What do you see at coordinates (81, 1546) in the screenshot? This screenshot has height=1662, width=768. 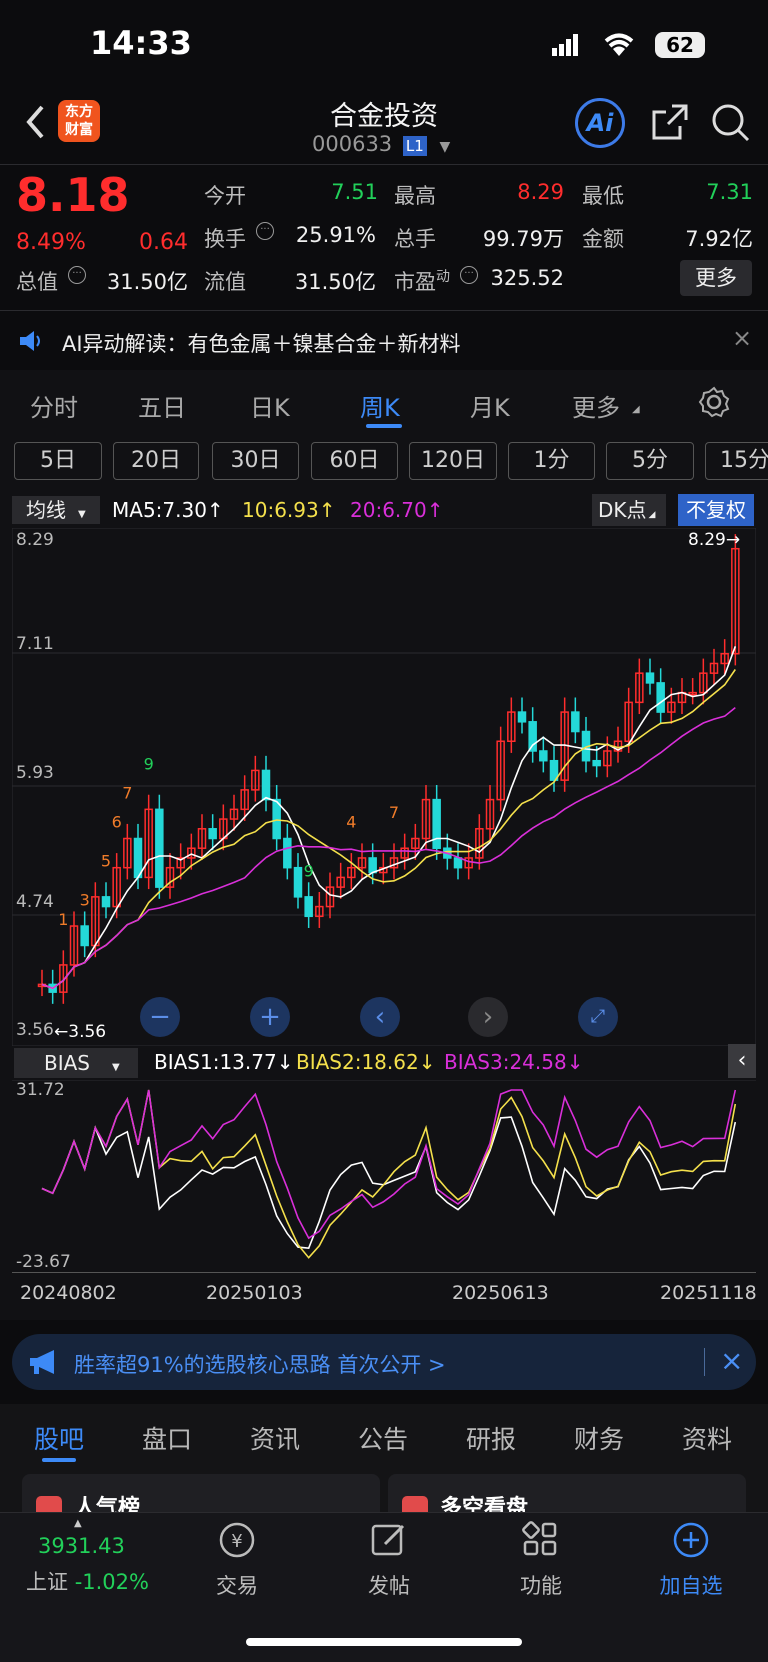 I see `index-value: 3931.43` at bounding box center [81, 1546].